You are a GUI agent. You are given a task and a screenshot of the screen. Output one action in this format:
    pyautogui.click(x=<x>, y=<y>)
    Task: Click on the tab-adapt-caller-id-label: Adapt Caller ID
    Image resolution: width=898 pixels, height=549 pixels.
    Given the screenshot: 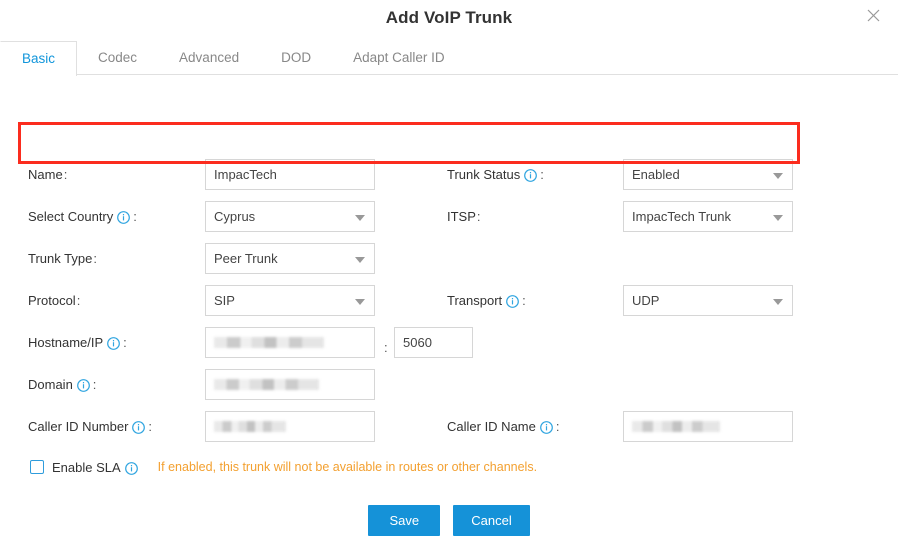 What is the action you would take?
    pyautogui.click(x=399, y=57)
    